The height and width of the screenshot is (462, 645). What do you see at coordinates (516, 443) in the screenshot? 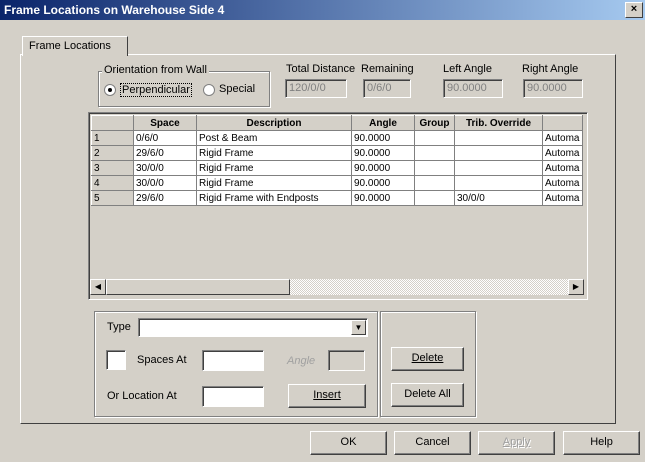
I see `apply-button: Apply` at bounding box center [516, 443].